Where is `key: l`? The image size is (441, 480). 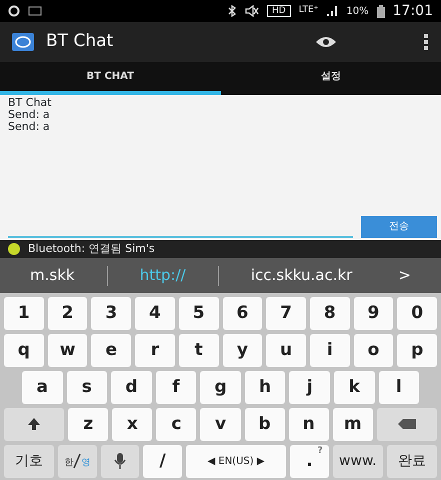 key: l is located at coordinates (399, 387).